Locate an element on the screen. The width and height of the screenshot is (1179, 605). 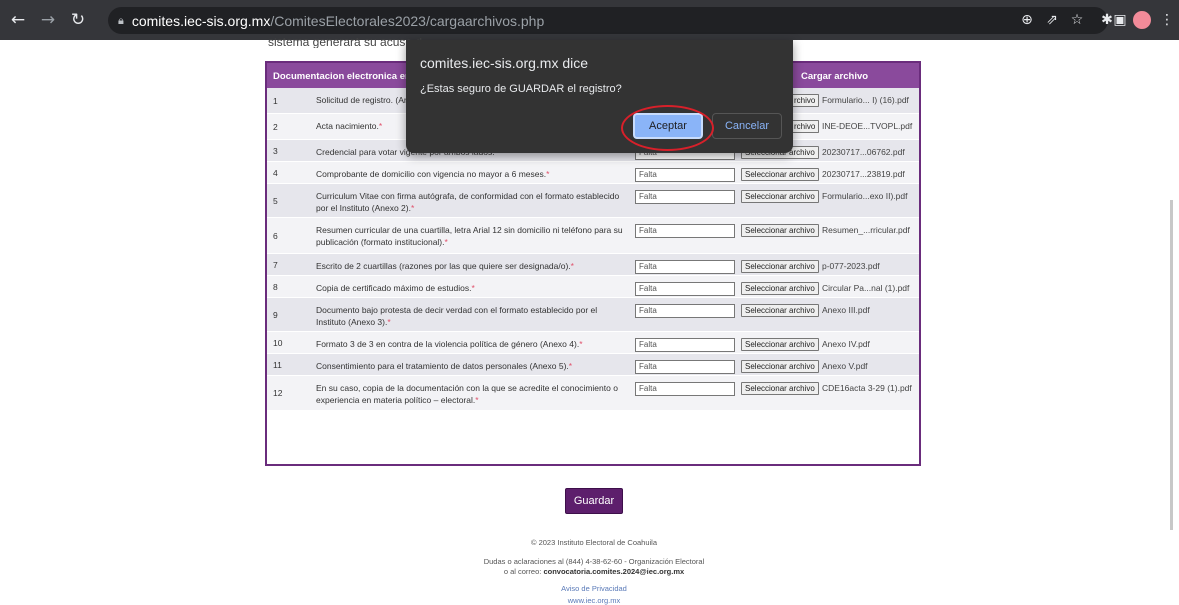
file-name: INE-DEOE...TVOPL.pdf is located at coordinates (867, 126).